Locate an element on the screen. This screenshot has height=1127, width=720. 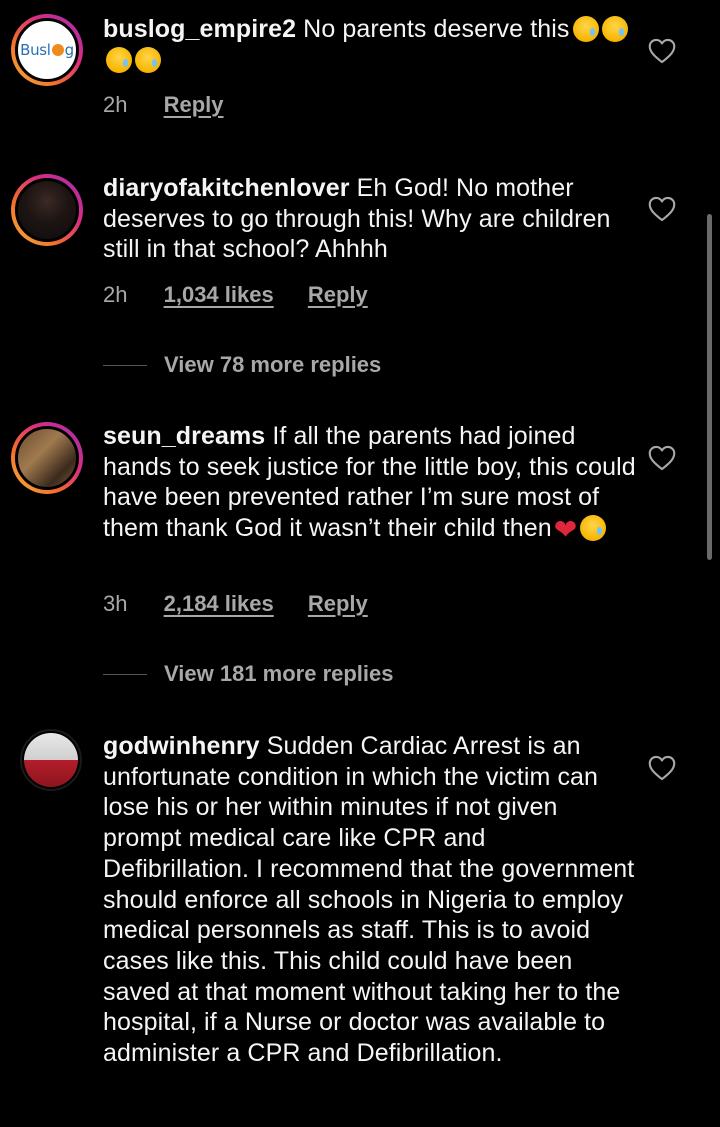
avatar: Busl g is located at coordinates (47, 50).